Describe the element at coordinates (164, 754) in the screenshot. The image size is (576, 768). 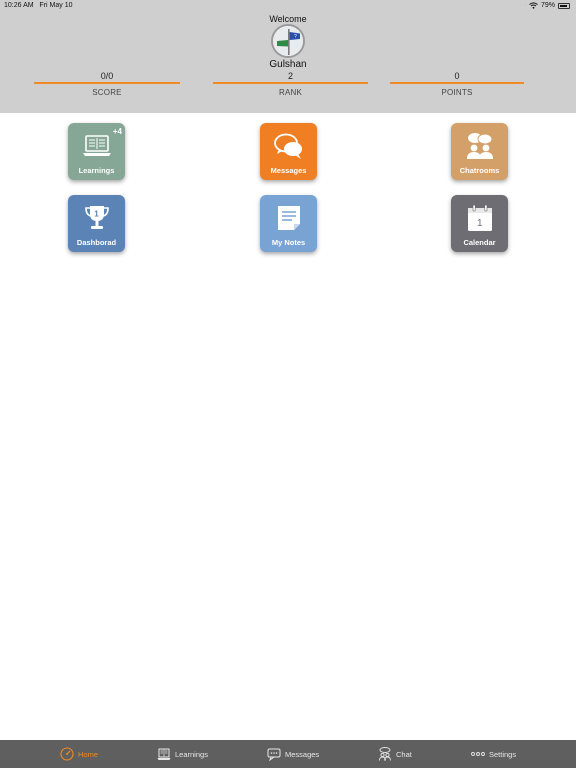
I see `book-icon` at that location.